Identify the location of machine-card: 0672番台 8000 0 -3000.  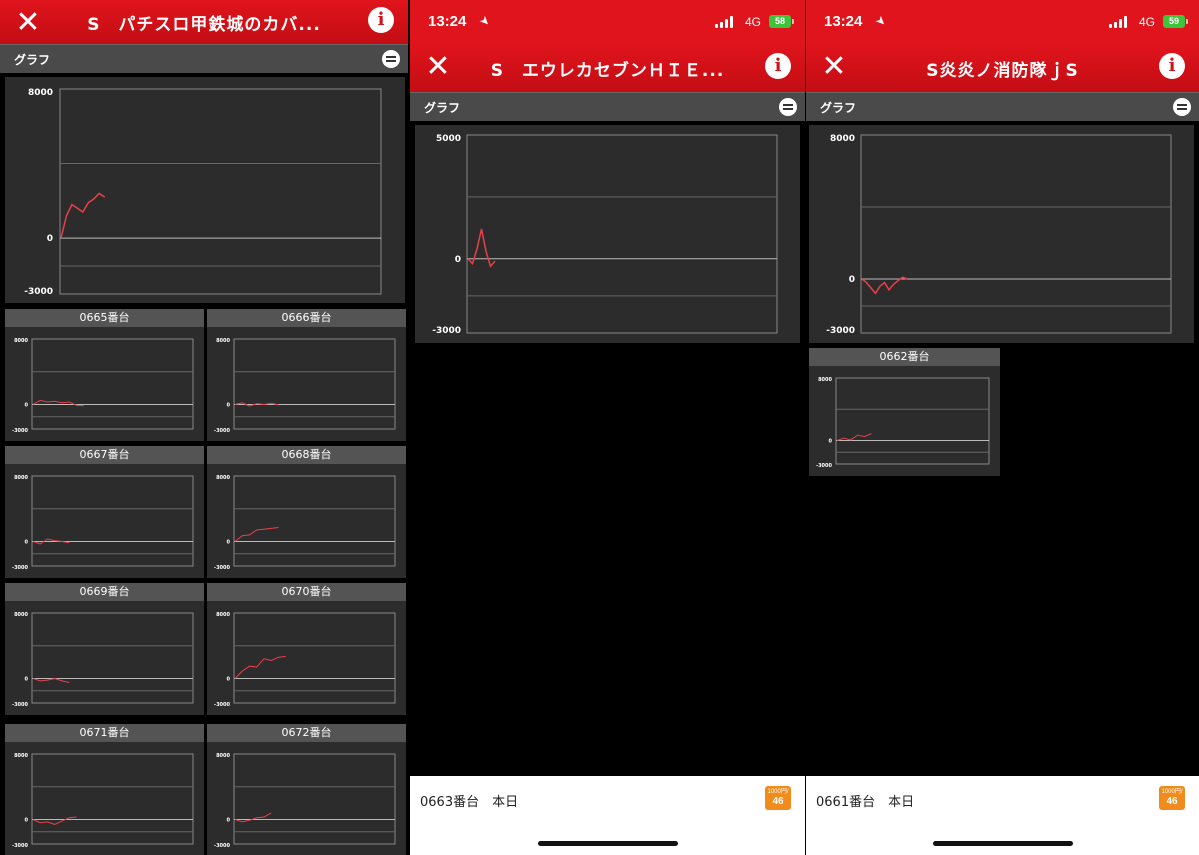
(306, 789).